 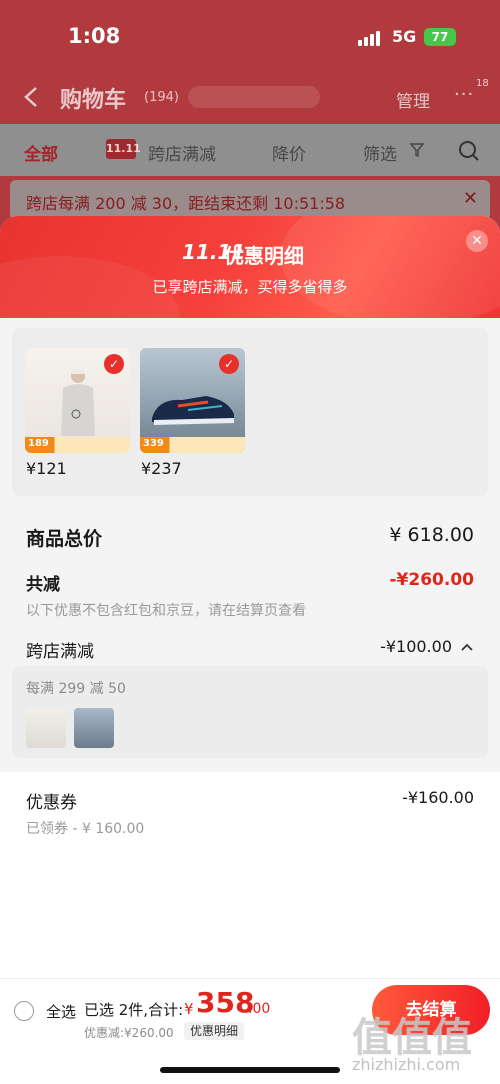 What do you see at coordinates (250, 287) in the screenshot?
I see `sheet-subtitle: 已享跨店满减，买得多省得多` at bounding box center [250, 287].